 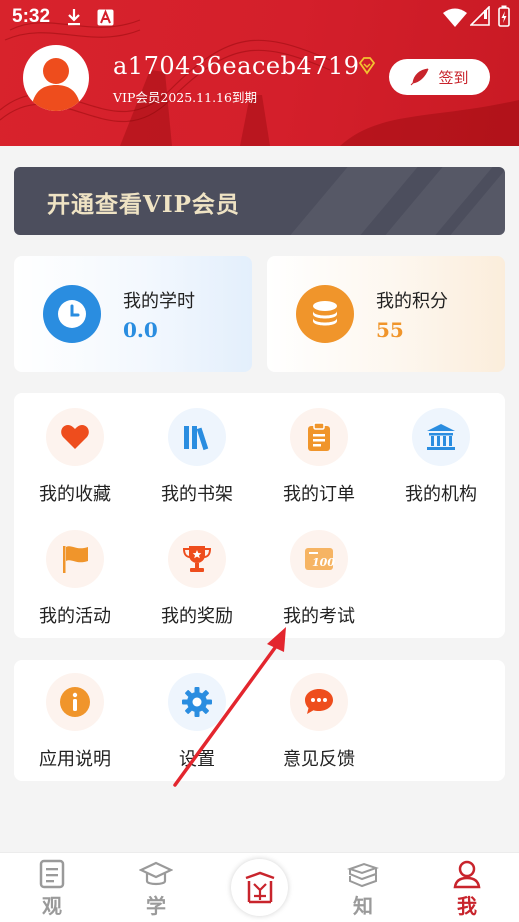 I want to click on exam-icon: 100, so click(x=319, y=559).